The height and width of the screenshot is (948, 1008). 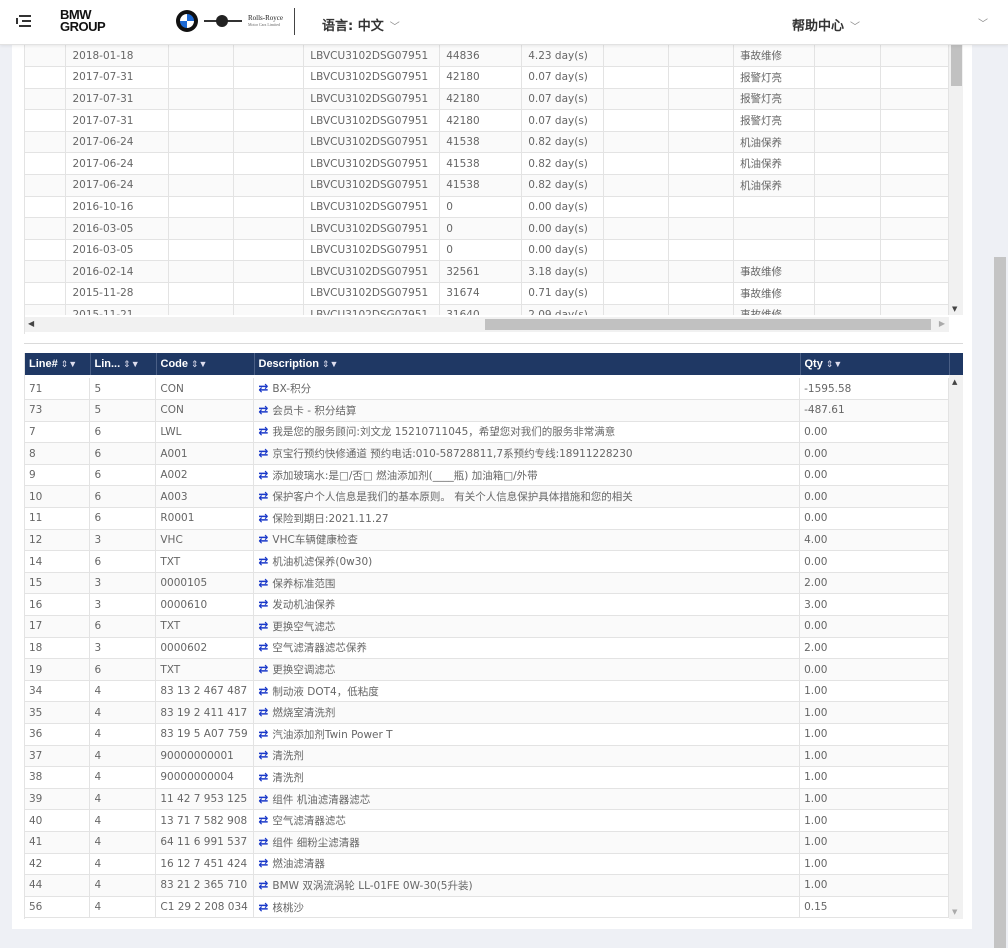 I want to click on table-row: 39 4 11 42 7 953 125 ⇄ 组件 机油滤清器滤芯 1.00, so click(x=487, y=799).